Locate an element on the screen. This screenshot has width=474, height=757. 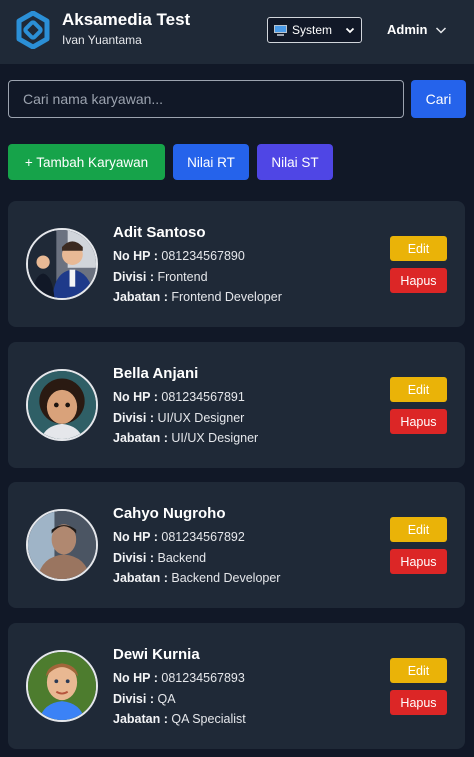
employee-phone: 081234567893 is located at coordinates (203, 678).